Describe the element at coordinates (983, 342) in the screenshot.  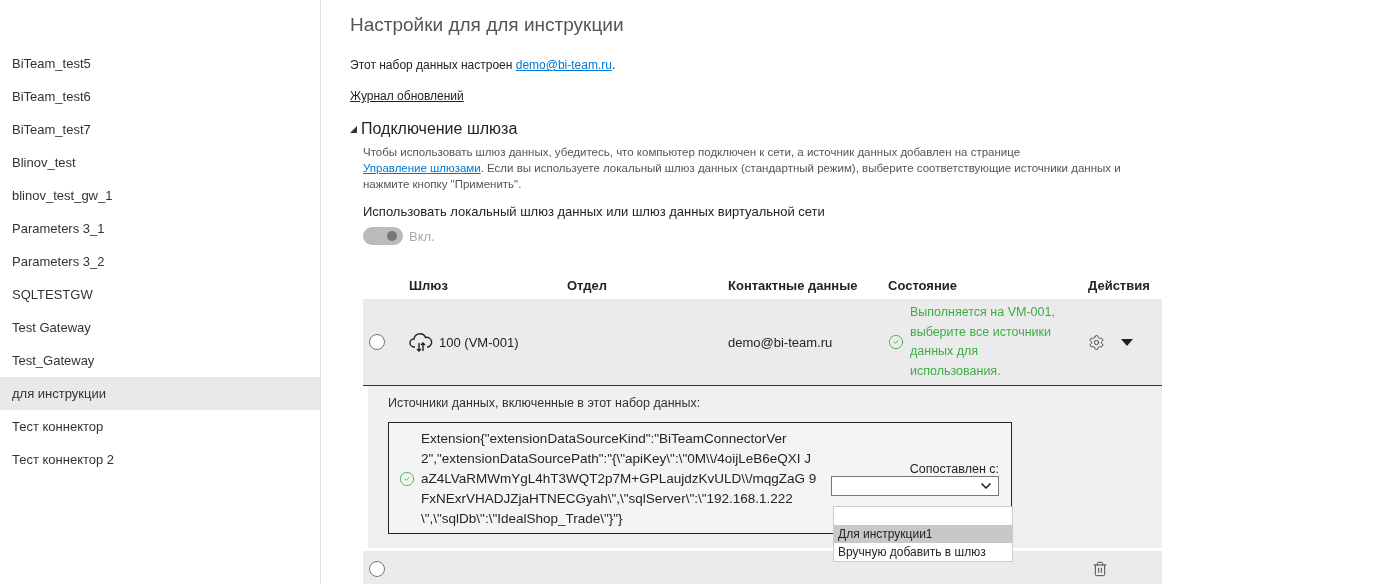
I see `status-text: Выполняется на VM-001, выберите все источники данных для использования.` at that location.